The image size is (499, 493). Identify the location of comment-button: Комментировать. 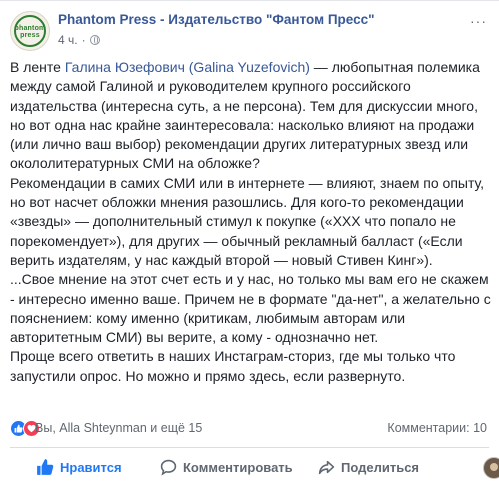
(226, 468).